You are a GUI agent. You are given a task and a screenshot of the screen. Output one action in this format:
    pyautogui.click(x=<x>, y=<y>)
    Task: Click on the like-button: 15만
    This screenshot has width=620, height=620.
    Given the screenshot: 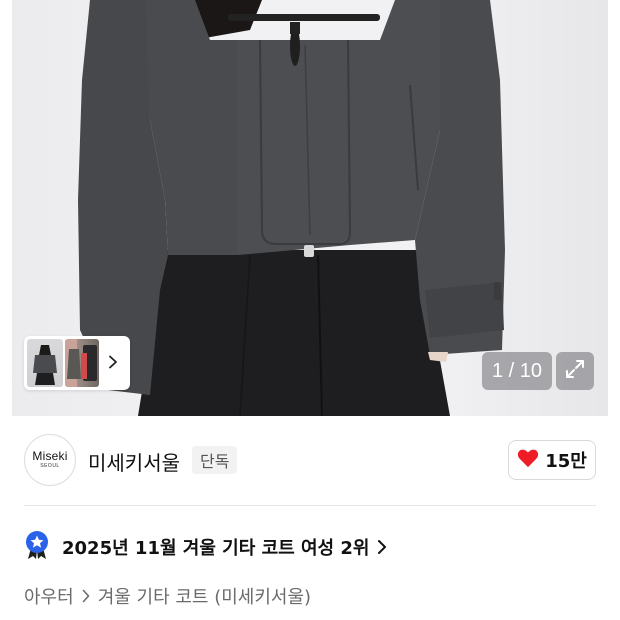 What is the action you would take?
    pyautogui.click(x=552, y=460)
    